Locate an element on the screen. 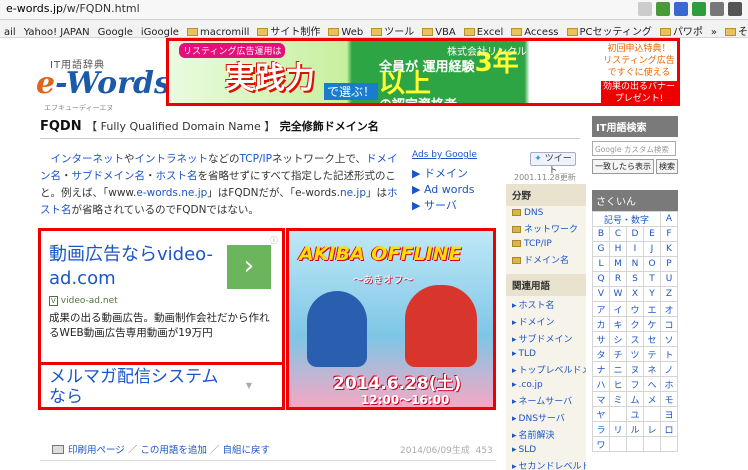 This screenshot has height=470, width=748. index-cell: ト is located at coordinates (669, 354).